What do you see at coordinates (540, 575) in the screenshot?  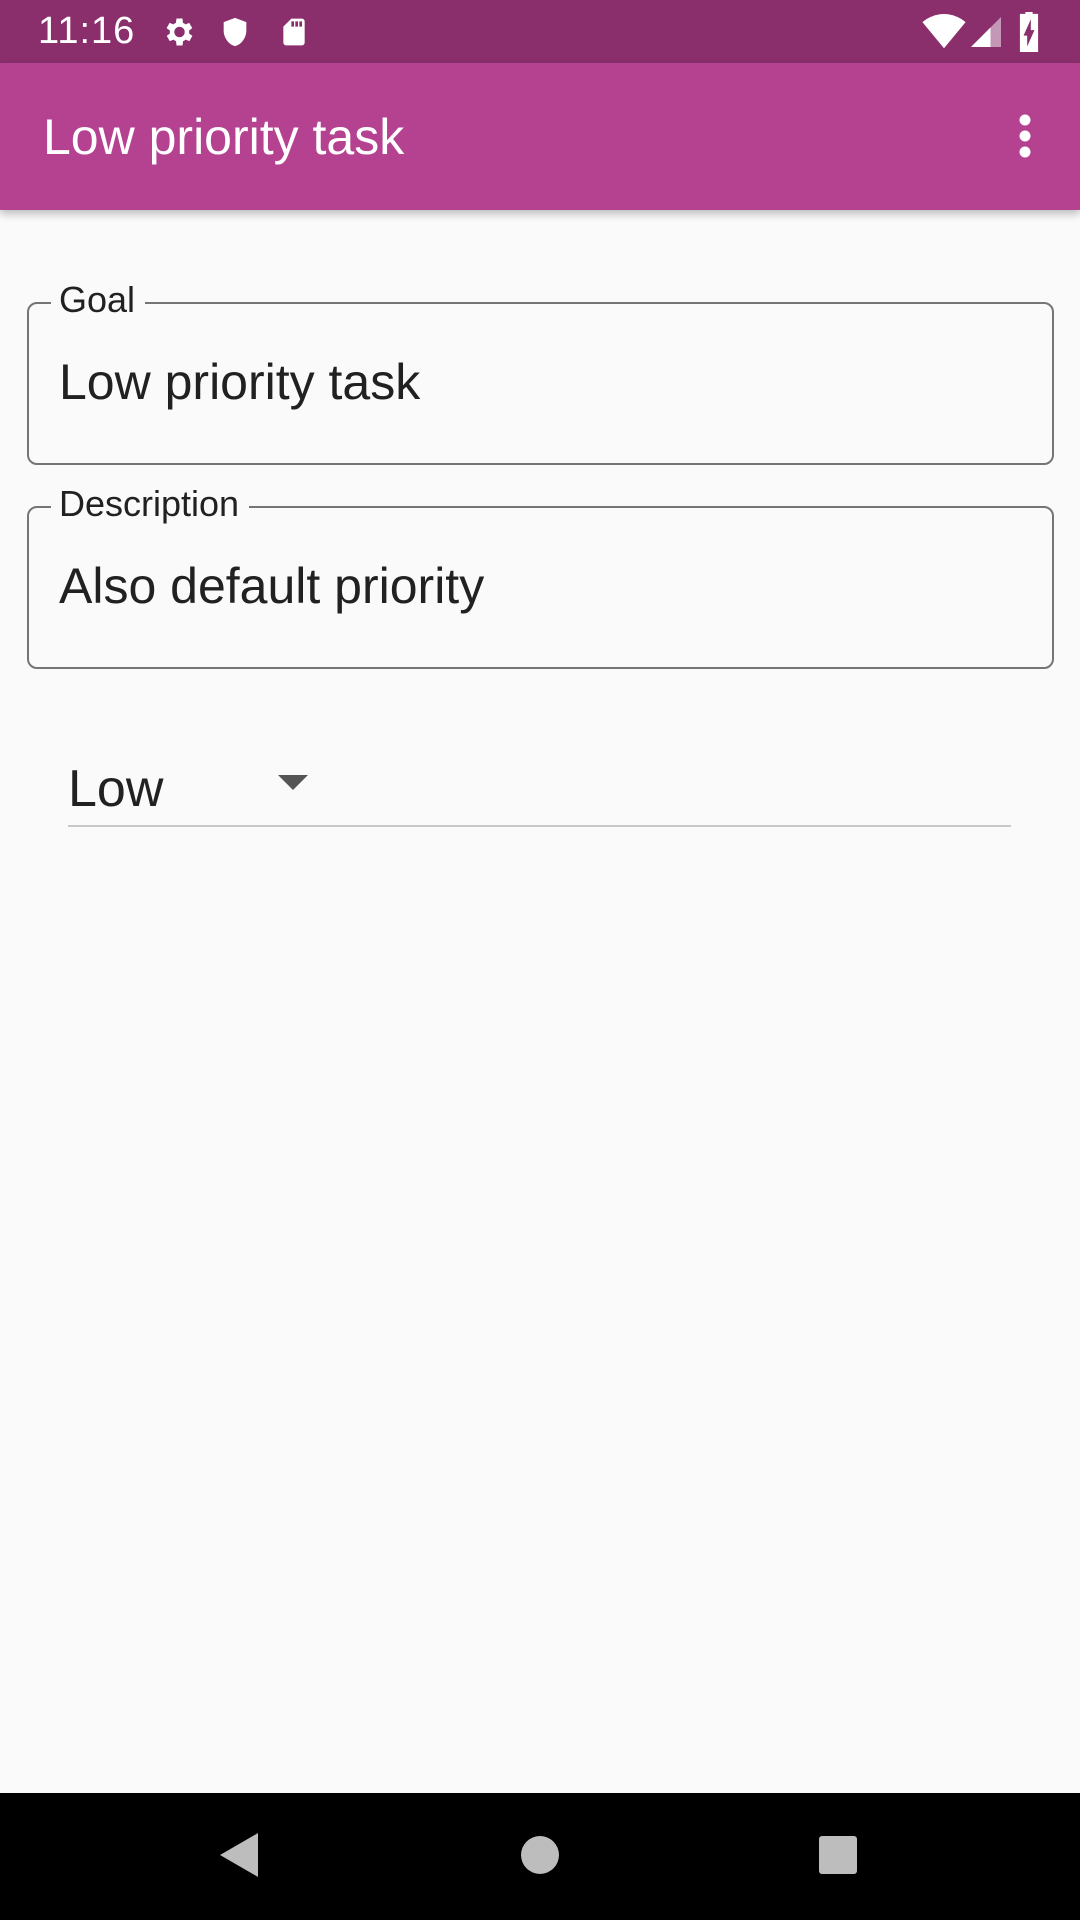 I see `description-field: Description Also default priority` at bounding box center [540, 575].